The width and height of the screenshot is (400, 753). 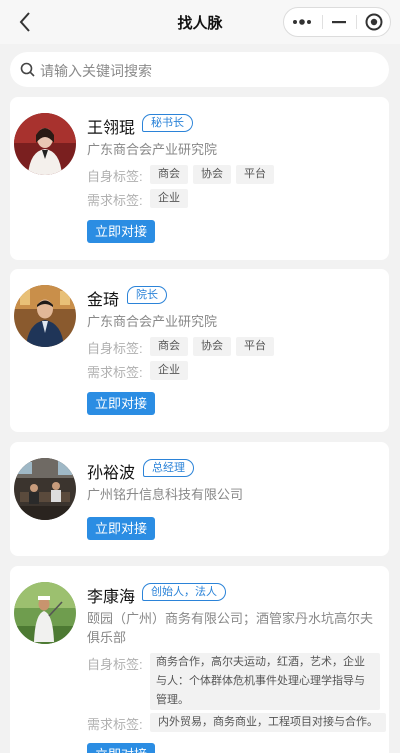 I want to click on contact-name: 李康海, so click(x=111, y=597).